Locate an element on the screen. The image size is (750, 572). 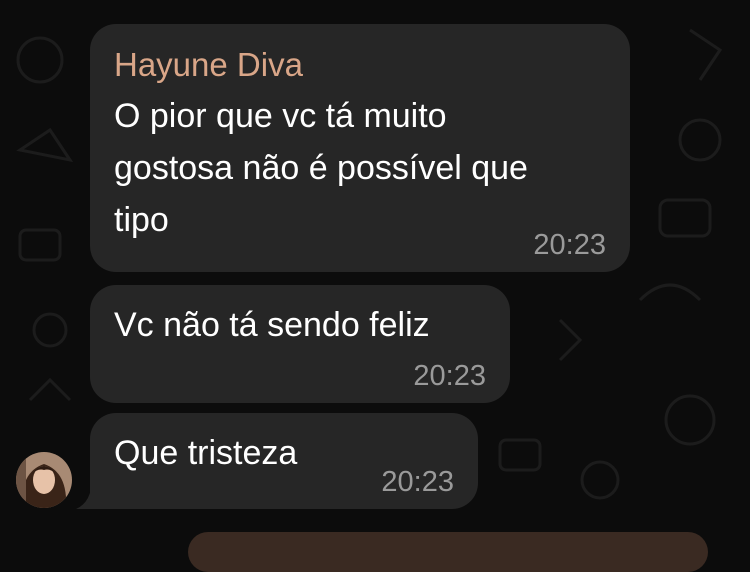
avatar is located at coordinates (44, 480).